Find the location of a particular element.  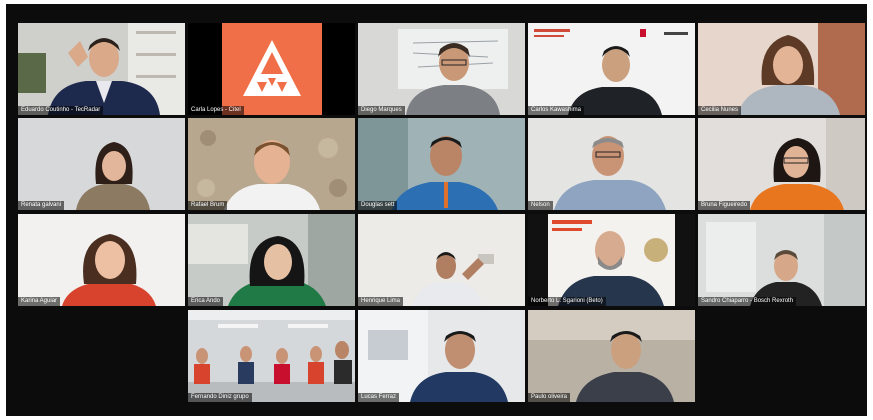

participant-name: Norberto L. Sgarioni (Beto) is located at coordinates (567, 301).